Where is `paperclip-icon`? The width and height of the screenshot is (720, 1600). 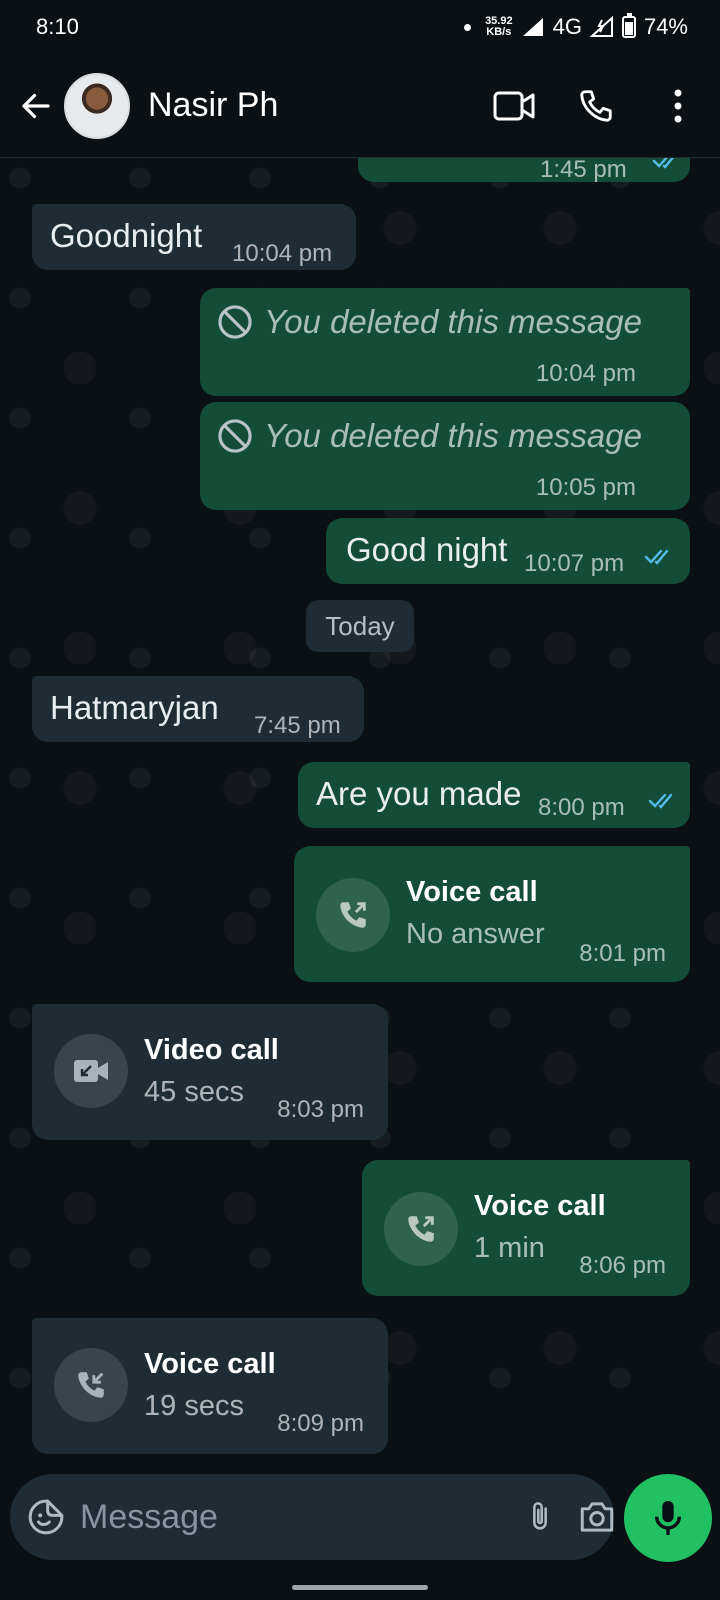
paperclip-icon is located at coordinates (540, 1516).